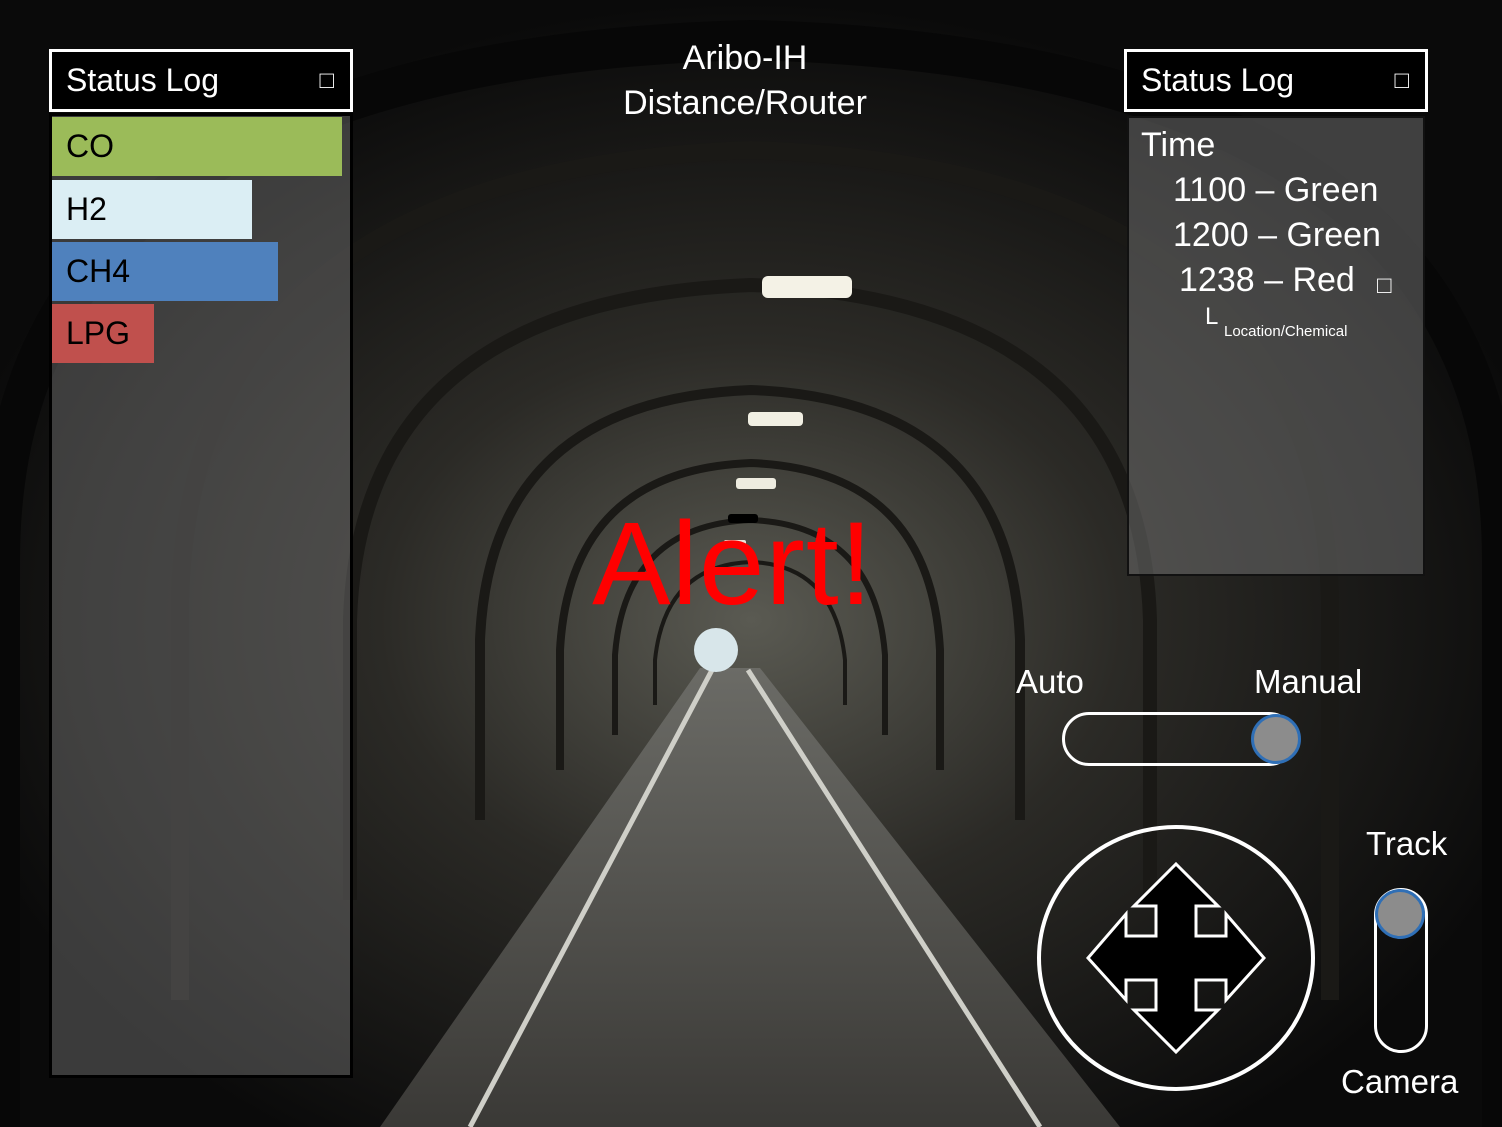  Describe the element at coordinates (152, 209) in the screenshot. I see `gas-bar-h2: H2` at that location.